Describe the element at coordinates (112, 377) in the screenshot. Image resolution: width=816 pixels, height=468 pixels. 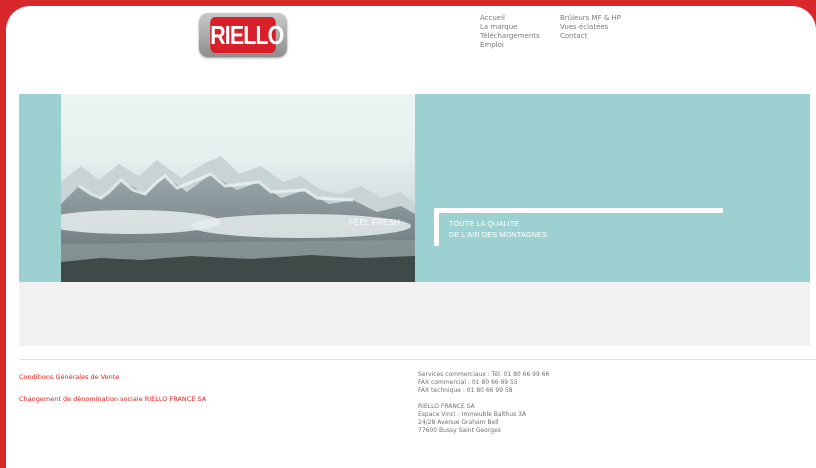
I see `cgv-link: Conditions Générales de Vente` at that location.